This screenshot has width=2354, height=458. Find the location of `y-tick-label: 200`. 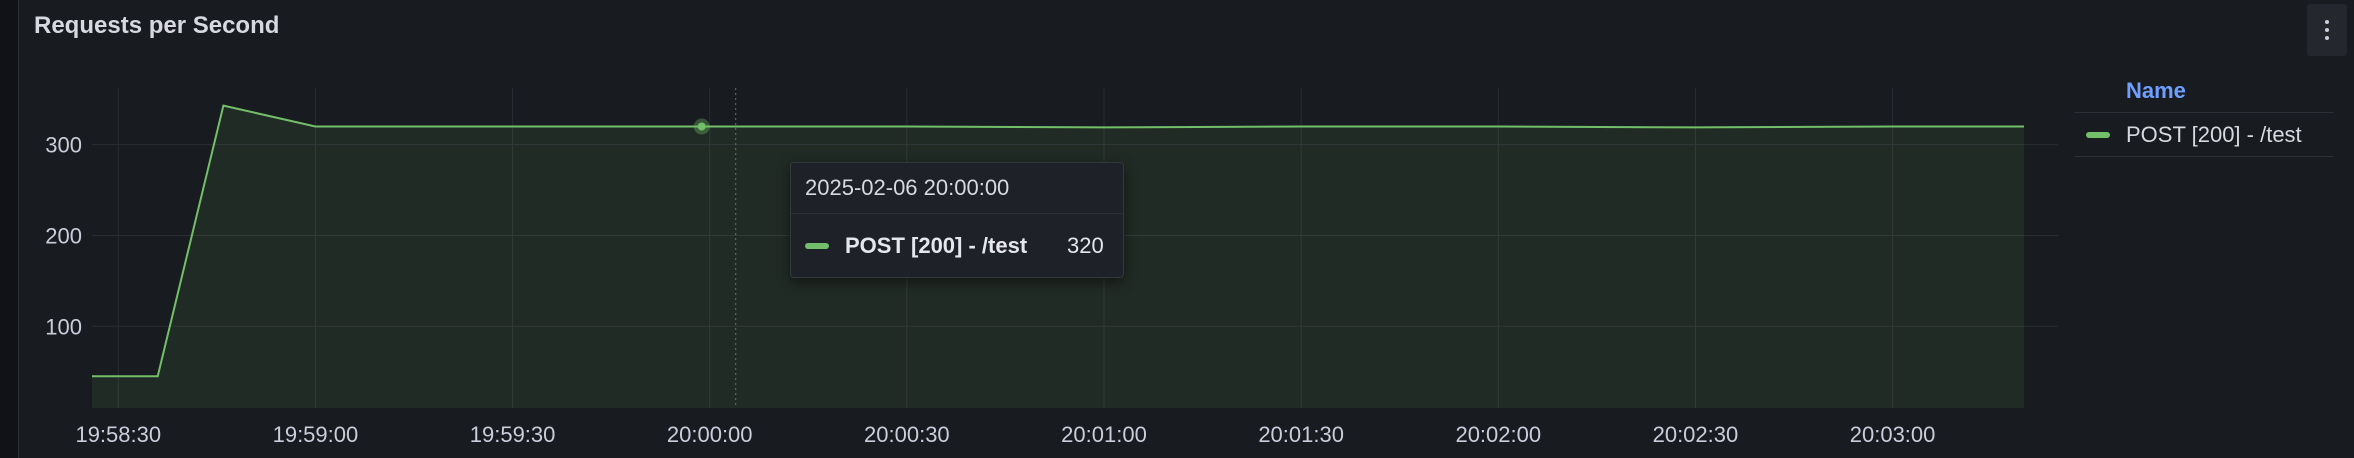

y-tick-label: 200 is located at coordinates (63, 235).